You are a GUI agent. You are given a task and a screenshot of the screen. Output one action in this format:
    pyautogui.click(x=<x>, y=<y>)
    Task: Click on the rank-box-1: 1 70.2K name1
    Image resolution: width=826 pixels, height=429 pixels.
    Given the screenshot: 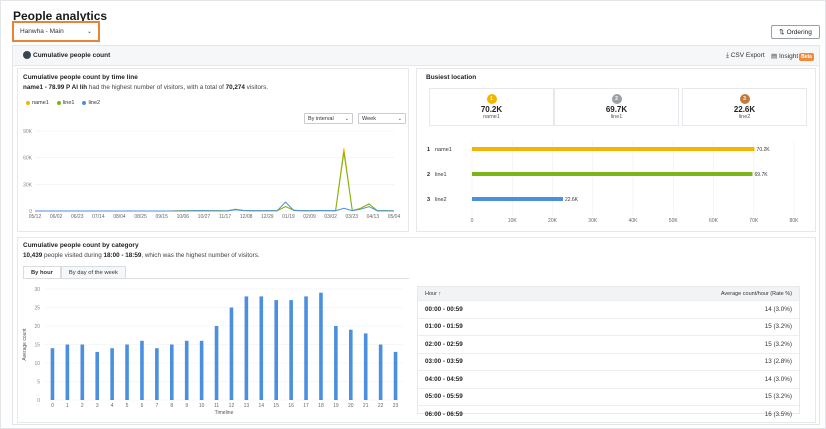 What is the action you would take?
    pyautogui.click(x=491, y=107)
    